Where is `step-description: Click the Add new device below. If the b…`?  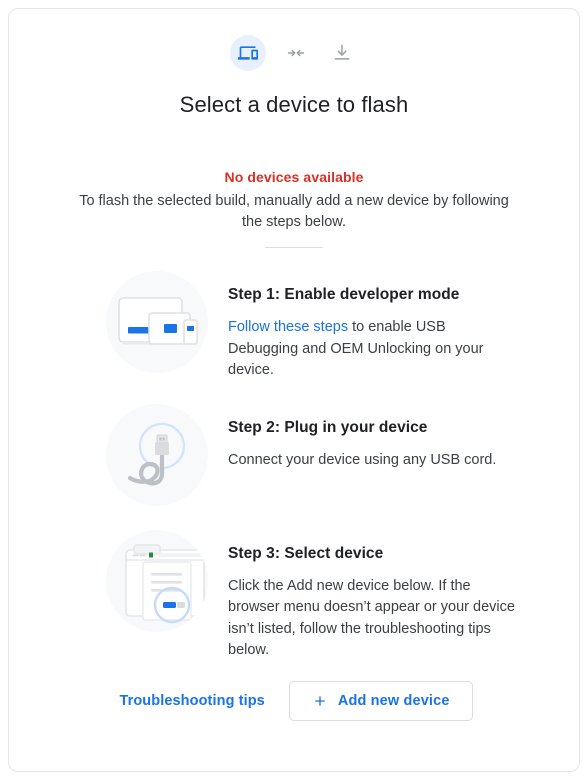
step-description: Click the Add new device below. If the b… is located at coordinates (371, 618).